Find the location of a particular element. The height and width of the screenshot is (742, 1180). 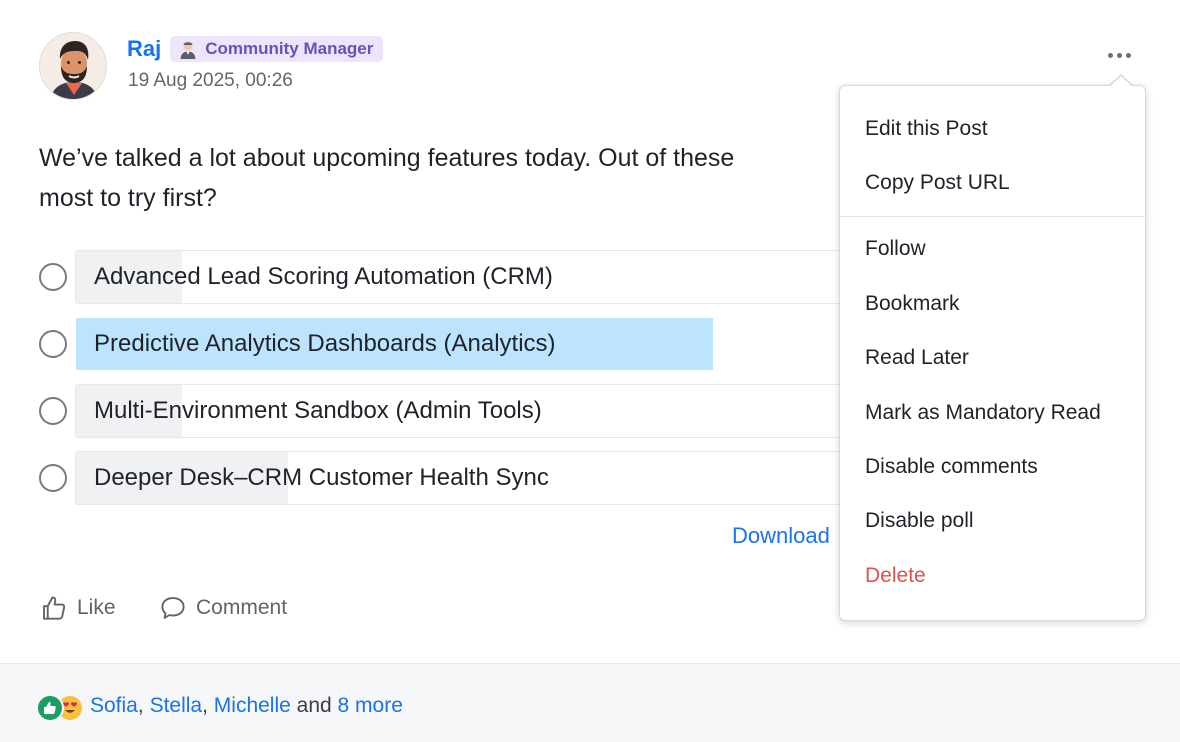

comment-button: Comment is located at coordinates (222, 608).